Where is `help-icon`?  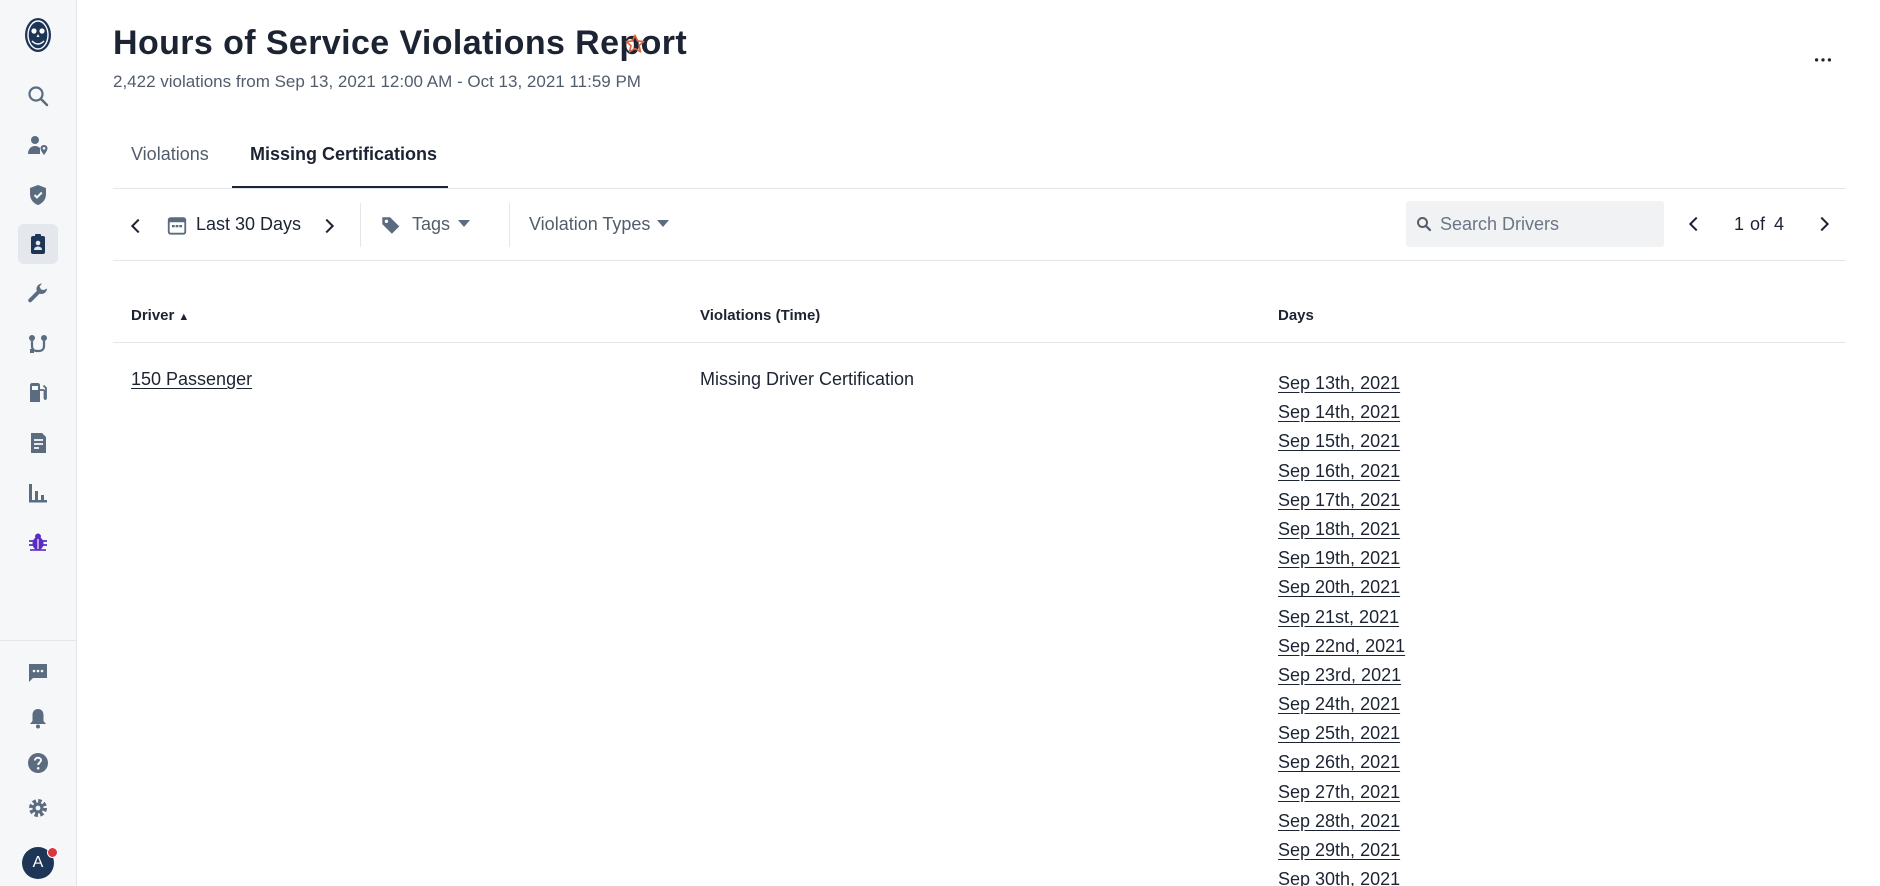 help-icon is located at coordinates (38, 763).